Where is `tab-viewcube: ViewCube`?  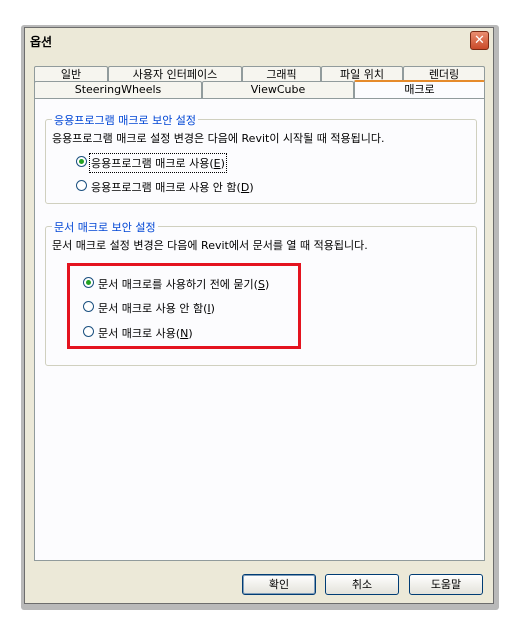 tab-viewcube: ViewCube is located at coordinates (278, 89).